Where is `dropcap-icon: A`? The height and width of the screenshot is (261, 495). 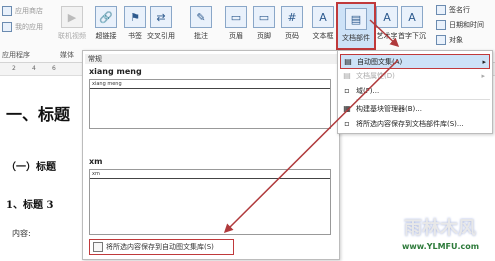
dropcap-icon: A is located at coordinates (412, 17).